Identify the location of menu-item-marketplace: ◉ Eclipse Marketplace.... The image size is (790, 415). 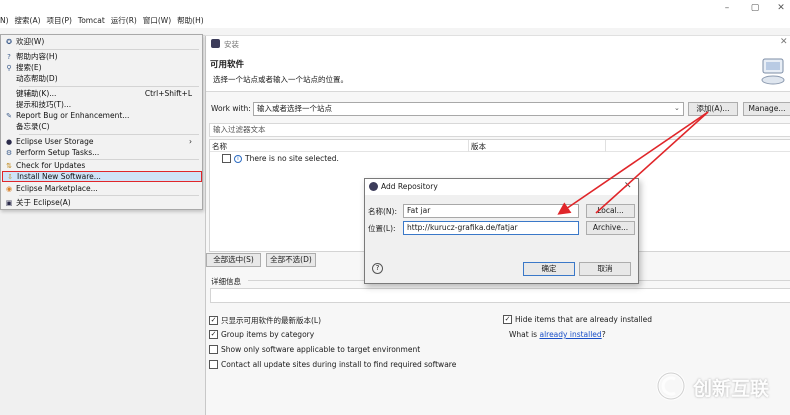
(102, 188).